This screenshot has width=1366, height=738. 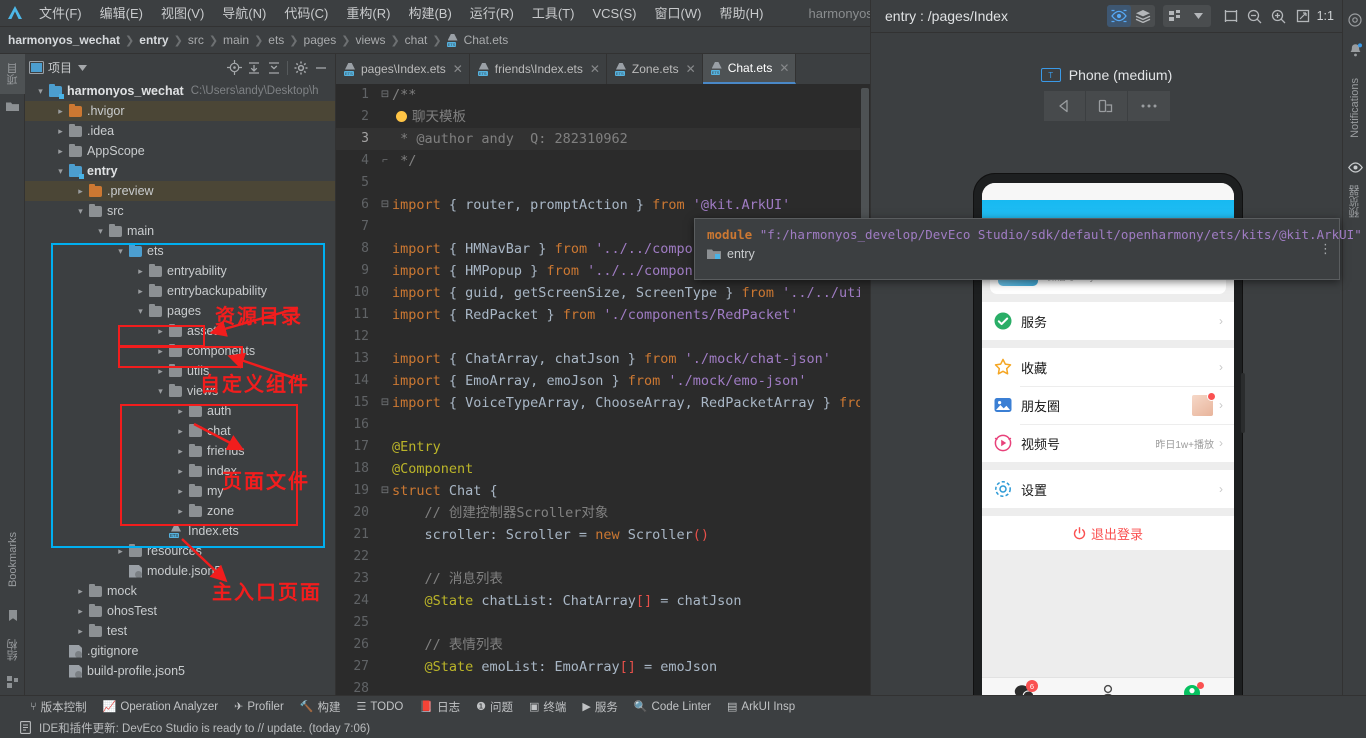 I want to click on tree-item-entry: ▾ entry, so click(x=180, y=171).